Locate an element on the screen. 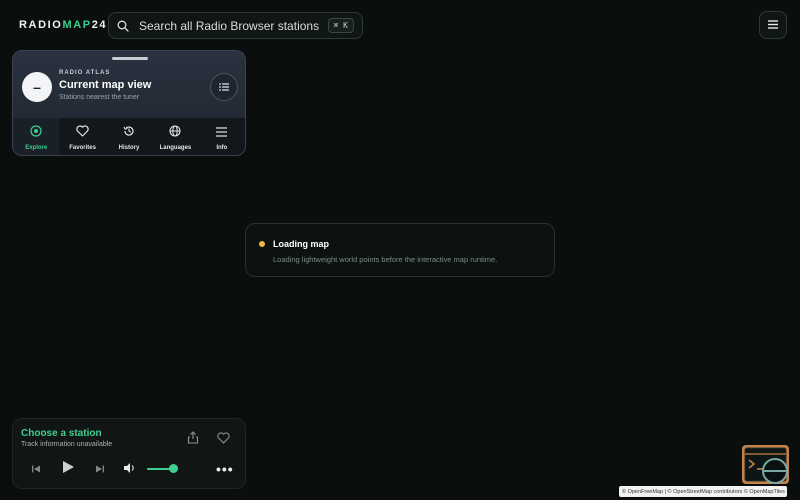 Image resolution: width=800 pixels, height=500 pixels. share-button is located at coordinates (194, 438).